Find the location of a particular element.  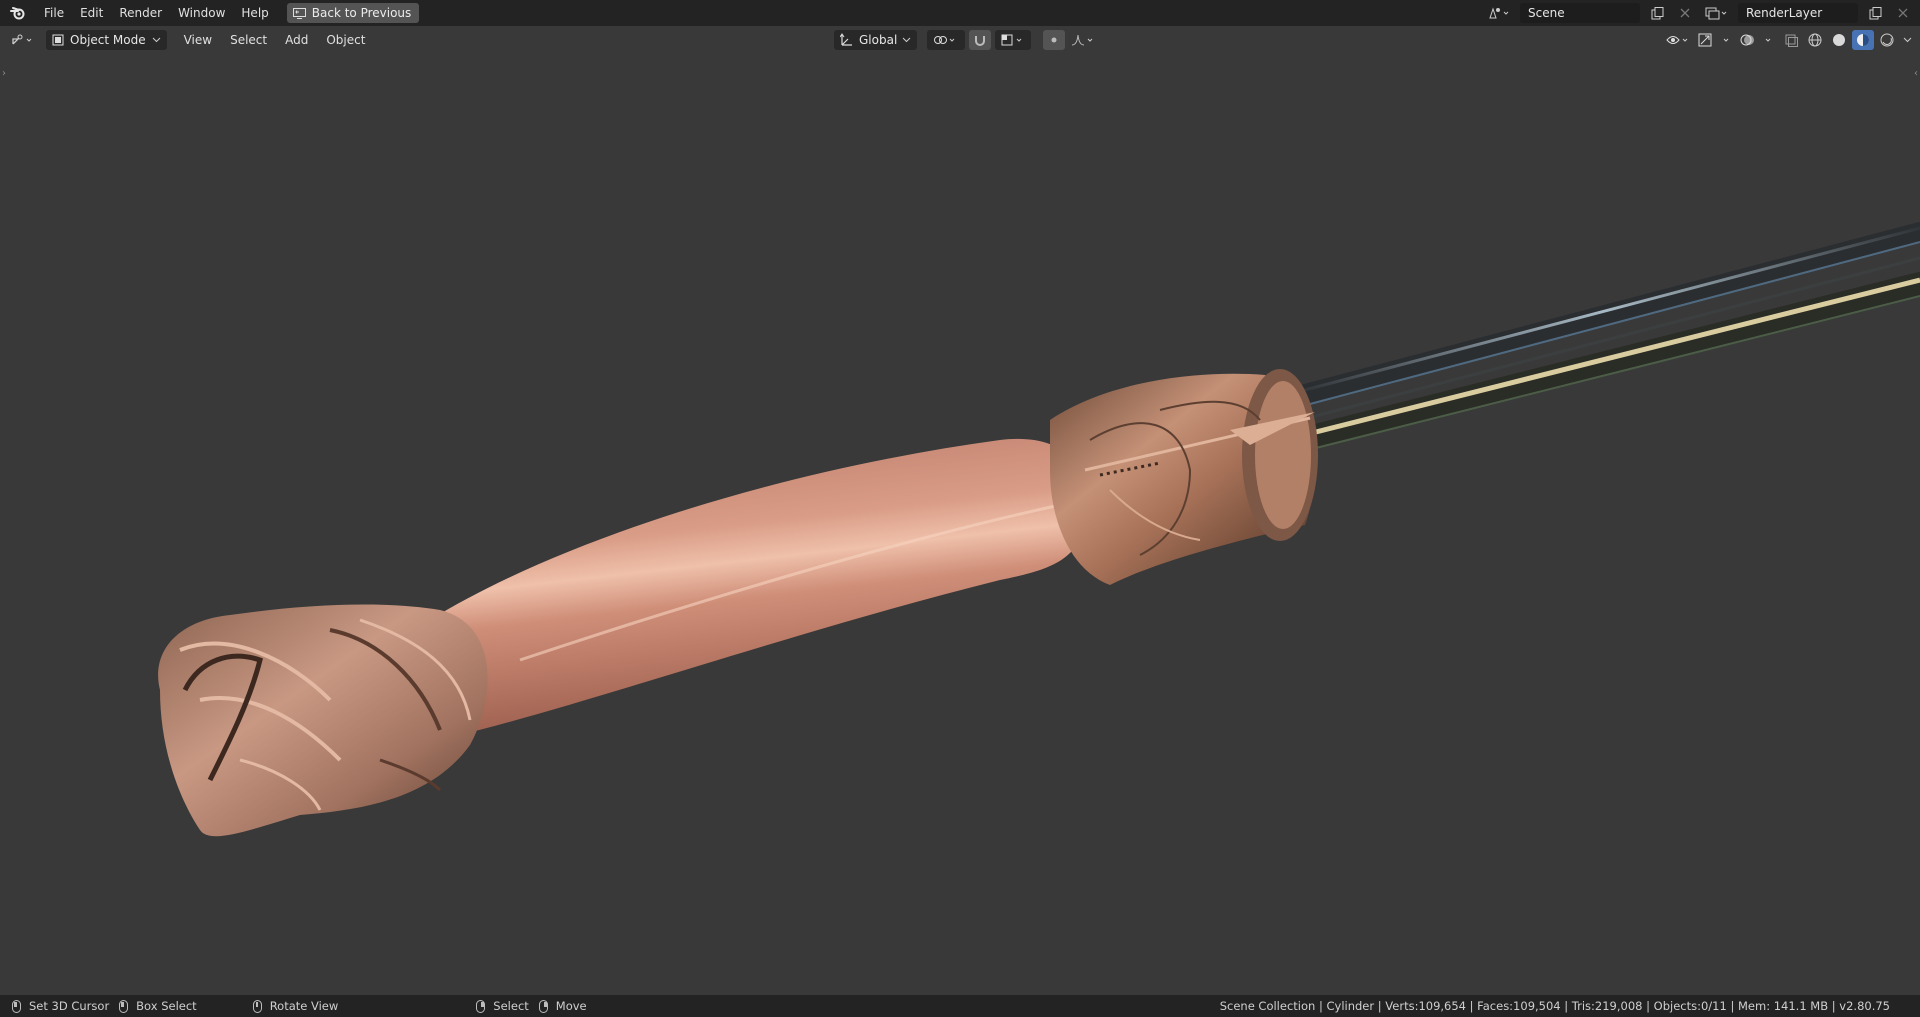

scene-name-field: Scene is located at coordinates (1580, 13).